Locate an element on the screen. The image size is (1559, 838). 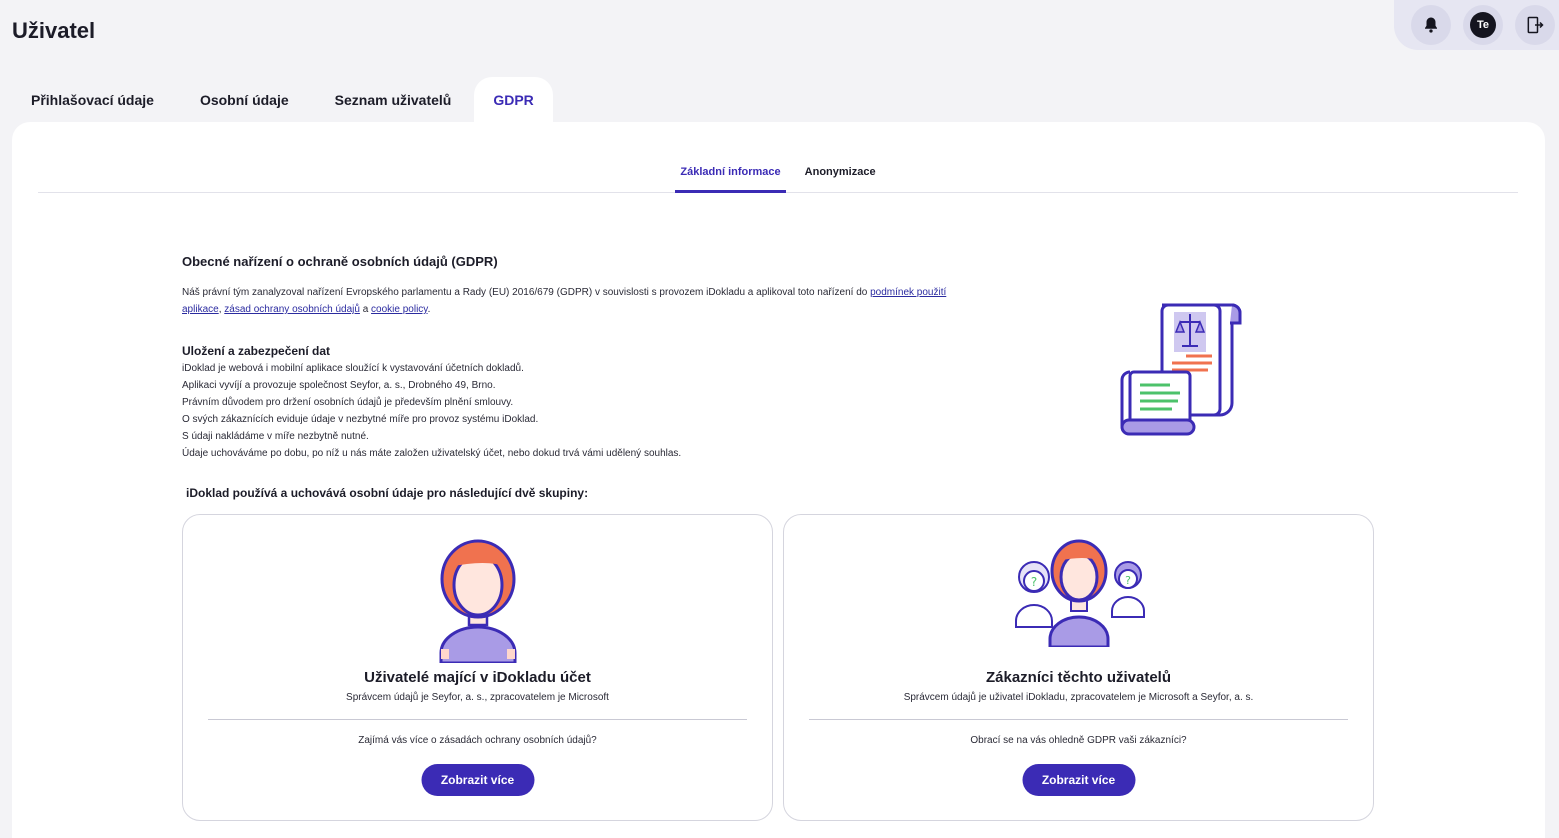
intro-end: . is located at coordinates (429, 309).